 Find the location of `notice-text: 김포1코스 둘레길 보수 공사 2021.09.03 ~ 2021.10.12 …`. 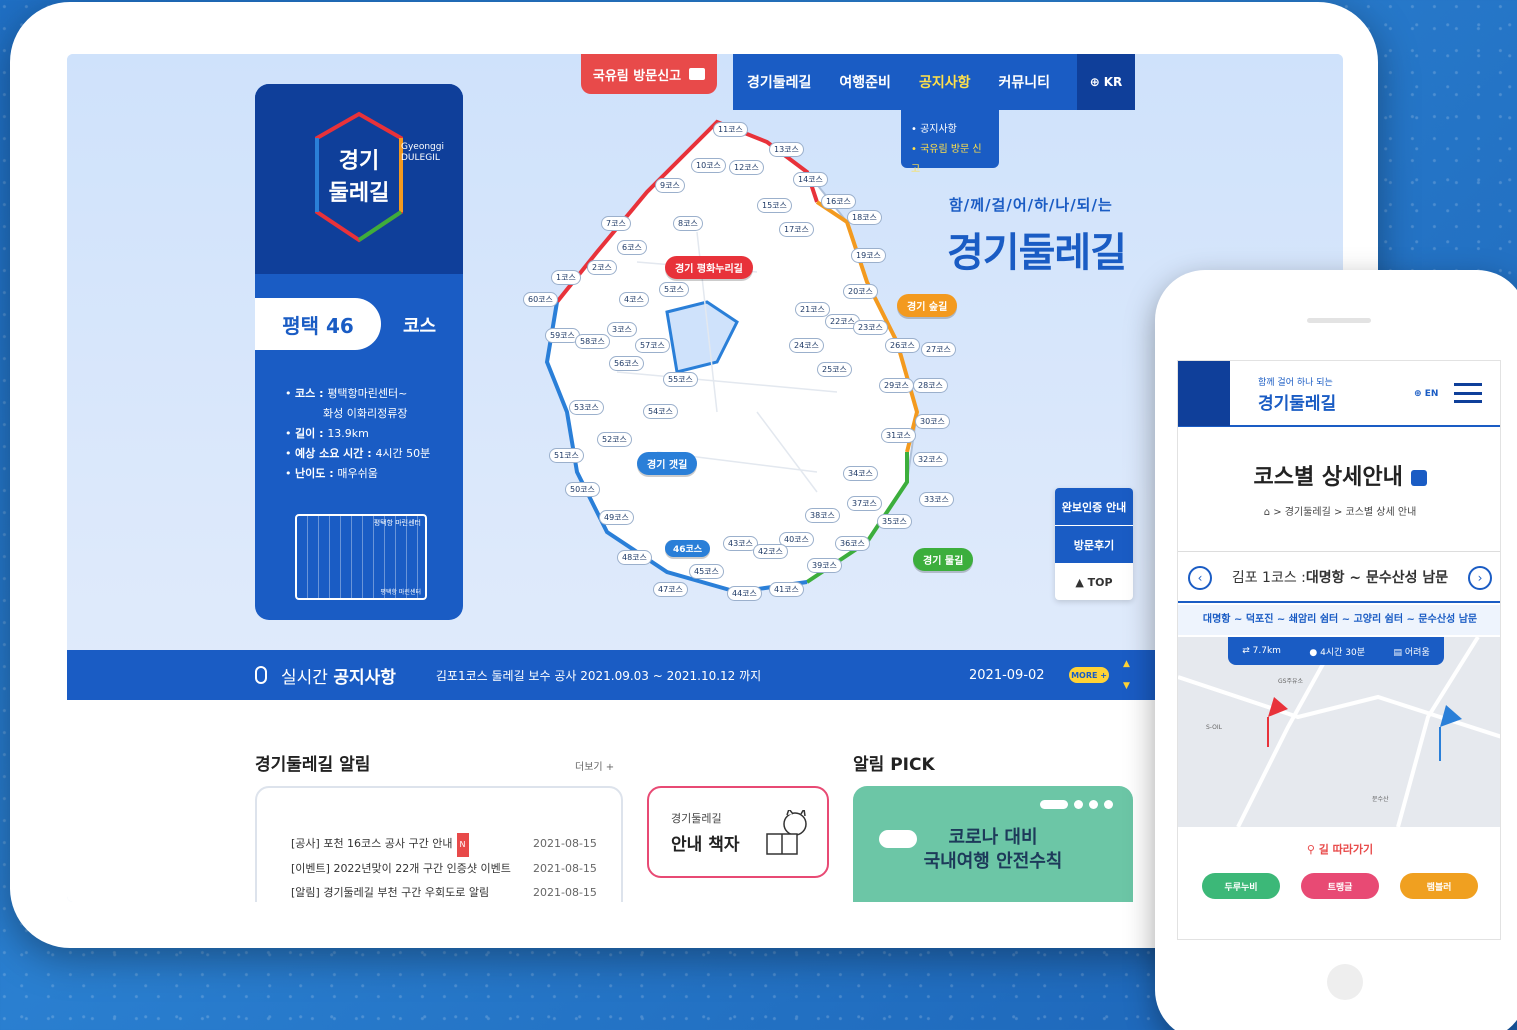

notice-text: 김포1코스 둘레길 보수 공사 2021.09.03 ~ 2021.10.12 … is located at coordinates (598, 675).